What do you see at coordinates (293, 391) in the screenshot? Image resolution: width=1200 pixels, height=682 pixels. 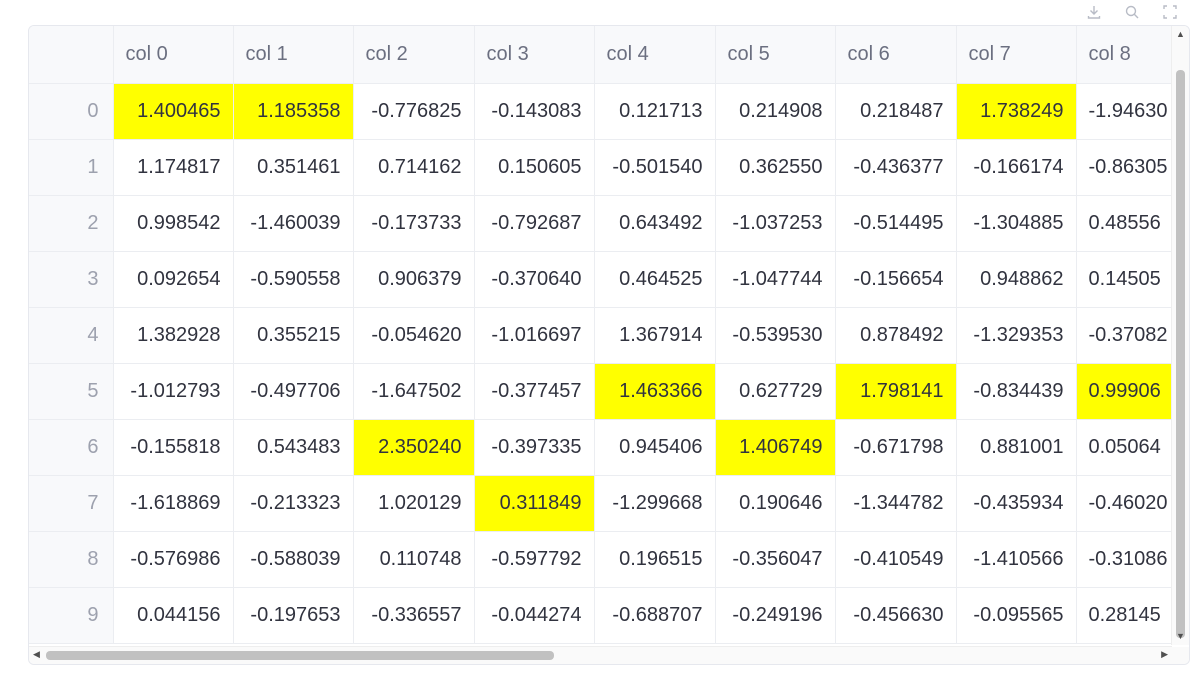 I see `table-cell: -0.497706` at bounding box center [293, 391].